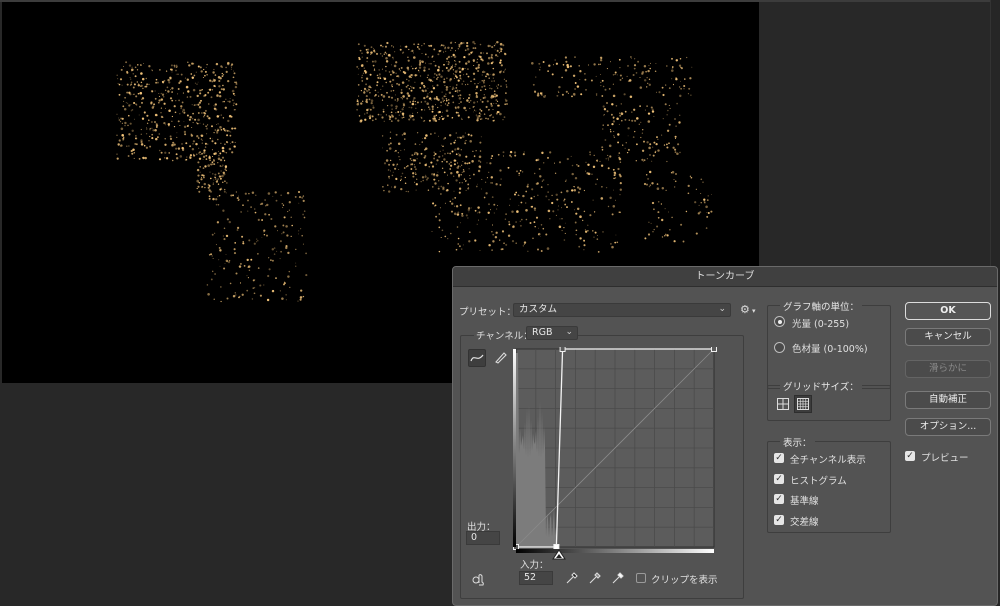 This screenshot has height=606, width=1000. Describe the element at coordinates (821, 324) in the screenshot. I see `light-units-label: 光量 (0-255)` at that location.